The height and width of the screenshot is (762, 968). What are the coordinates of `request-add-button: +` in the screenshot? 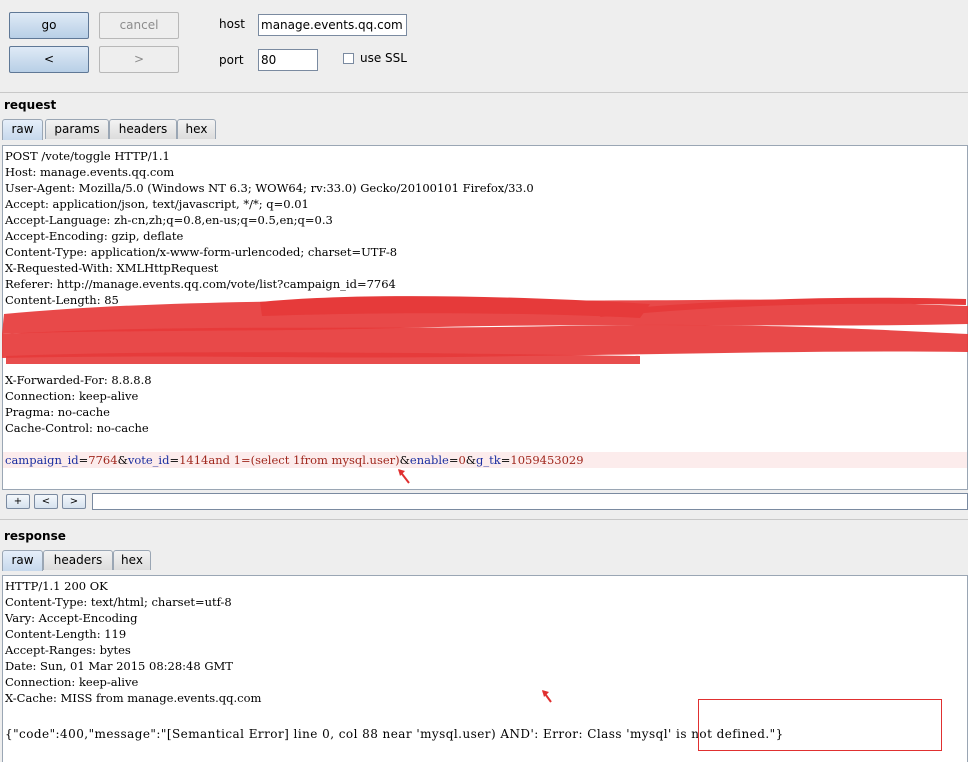 It's located at (18, 501).